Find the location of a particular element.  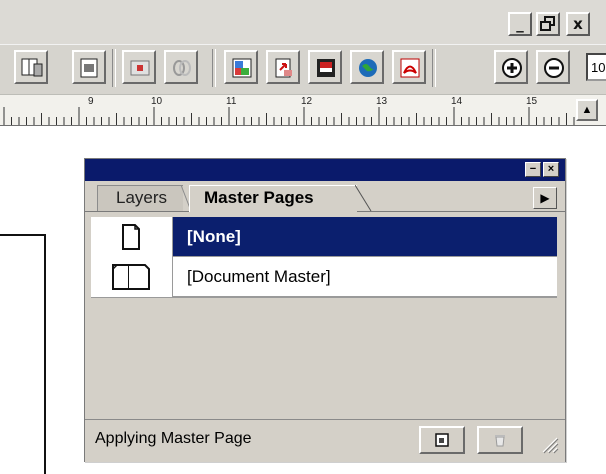

pdf-export-icon is located at coordinates (283, 68).